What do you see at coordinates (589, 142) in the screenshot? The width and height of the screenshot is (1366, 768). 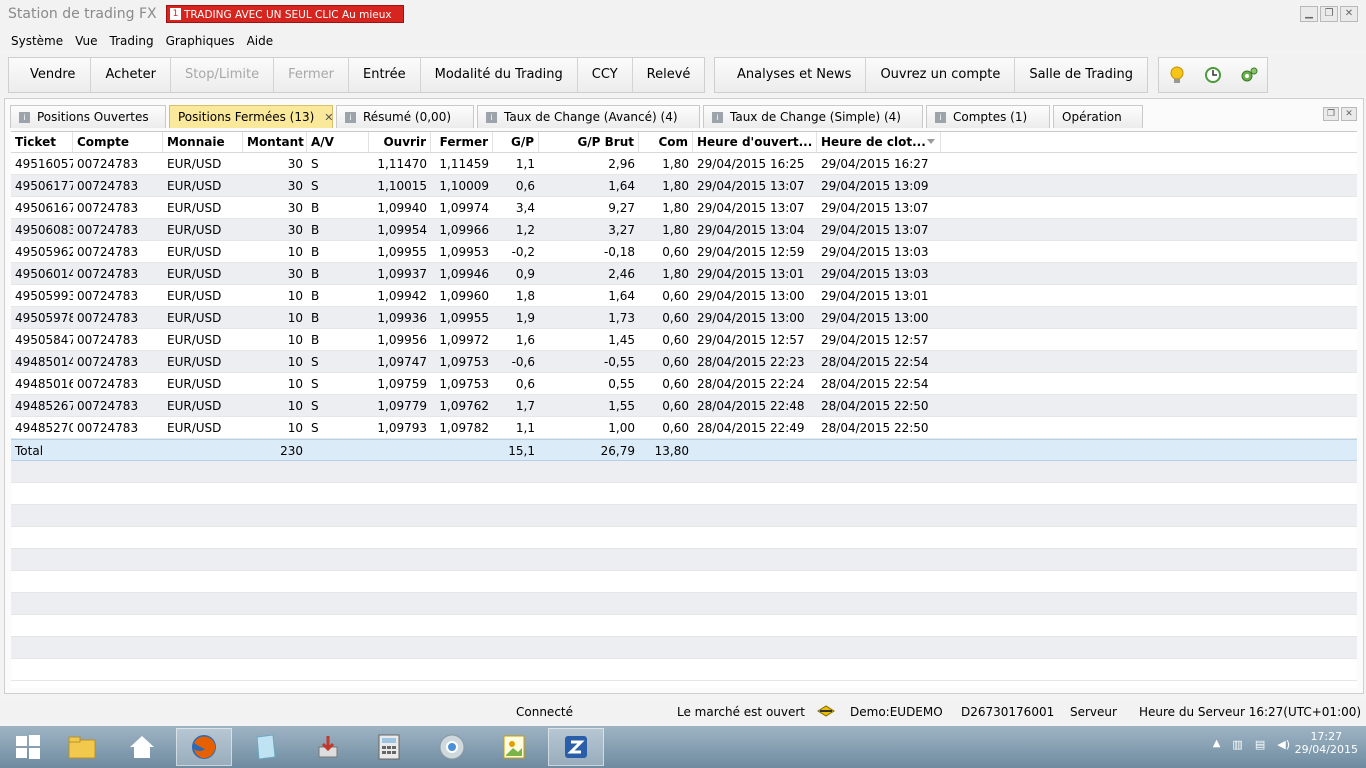 I see `column-header-pnl-gross: G/P Brut` at bounding box center [589, 142].